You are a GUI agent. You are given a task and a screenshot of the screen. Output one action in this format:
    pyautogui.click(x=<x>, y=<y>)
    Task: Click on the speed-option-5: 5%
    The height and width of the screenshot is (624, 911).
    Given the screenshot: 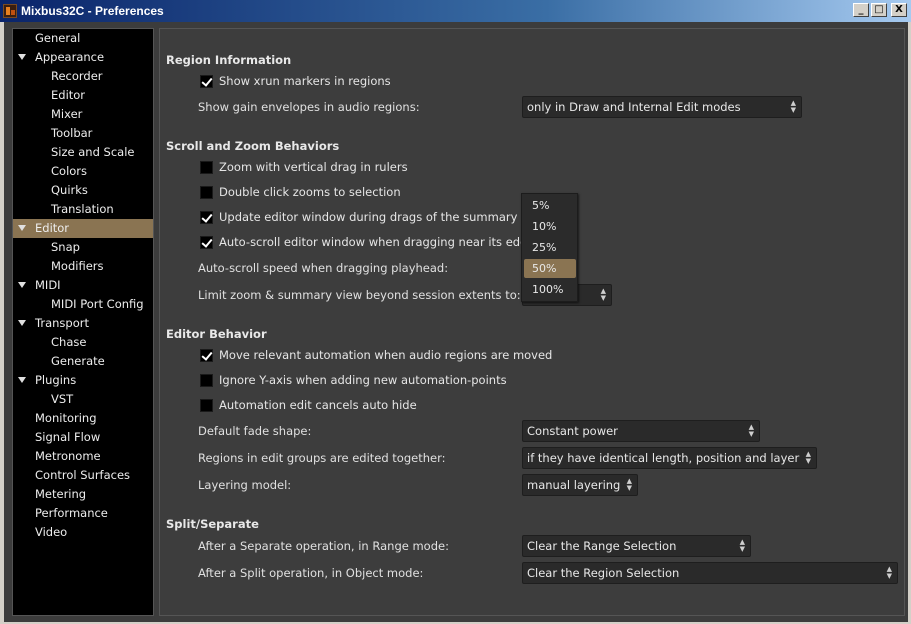 What is the action you would take?
    pyautogui.click(x=550, y=205)
    